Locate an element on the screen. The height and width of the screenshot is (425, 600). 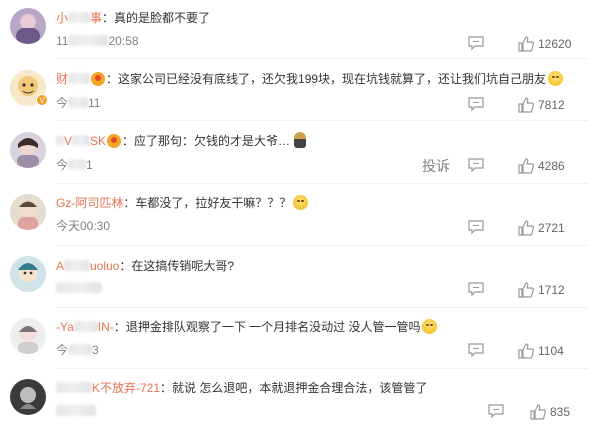
username: V SK is located at coordinates (81, 141).